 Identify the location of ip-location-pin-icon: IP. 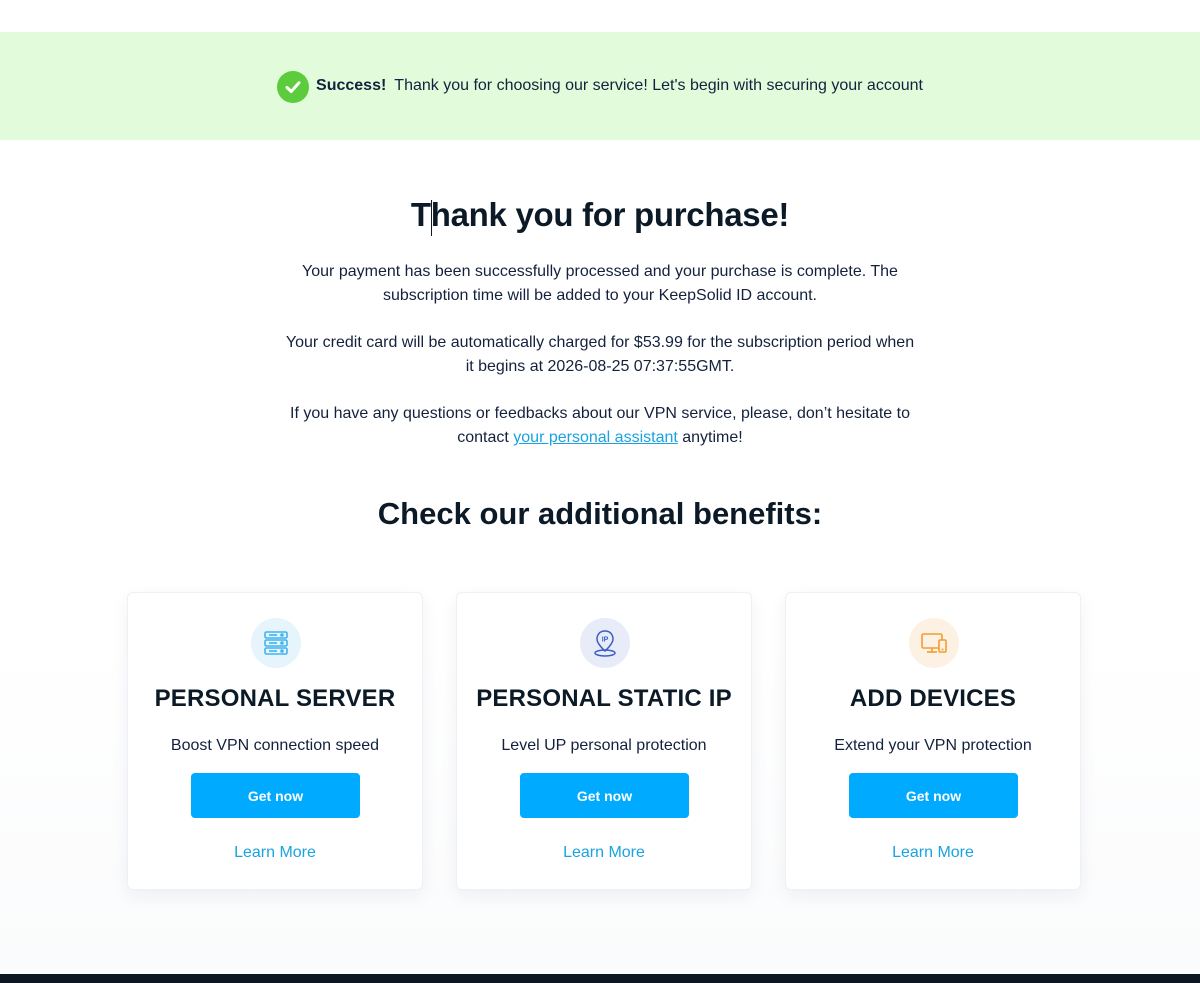
(605, 643).